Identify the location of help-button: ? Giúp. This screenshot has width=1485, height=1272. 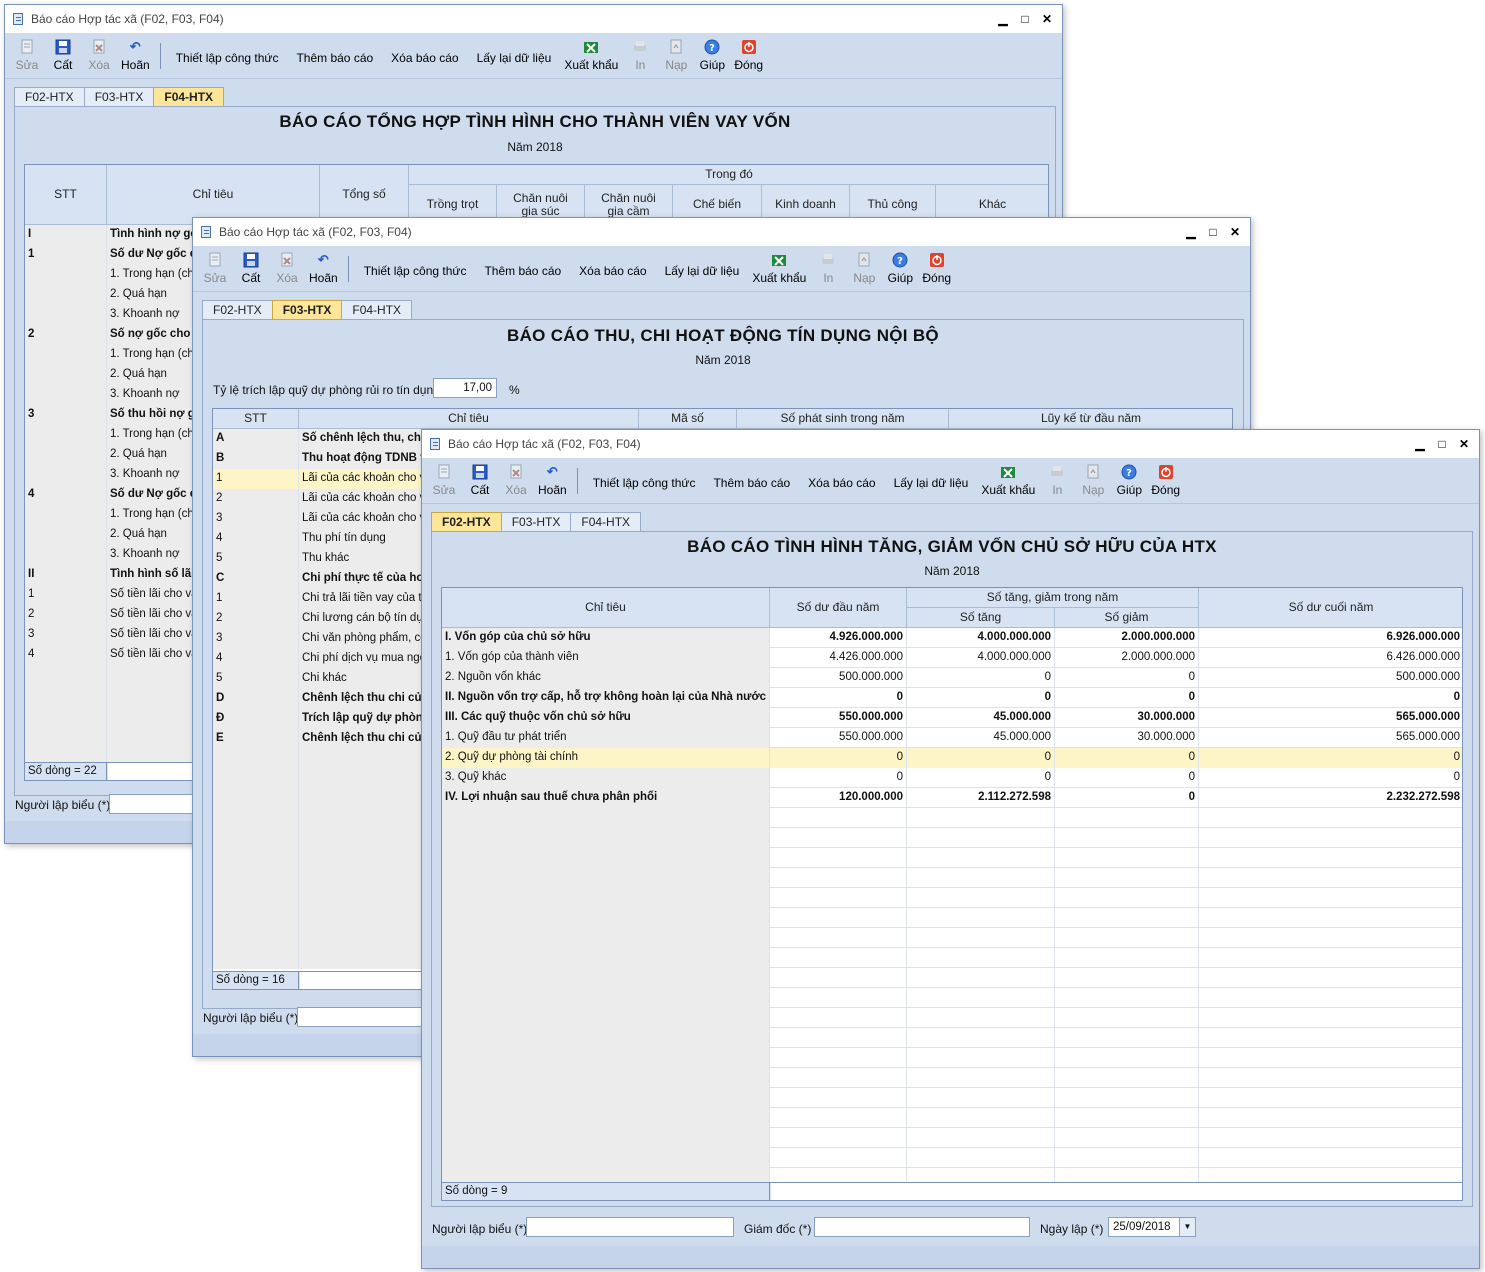
(1129, 481).